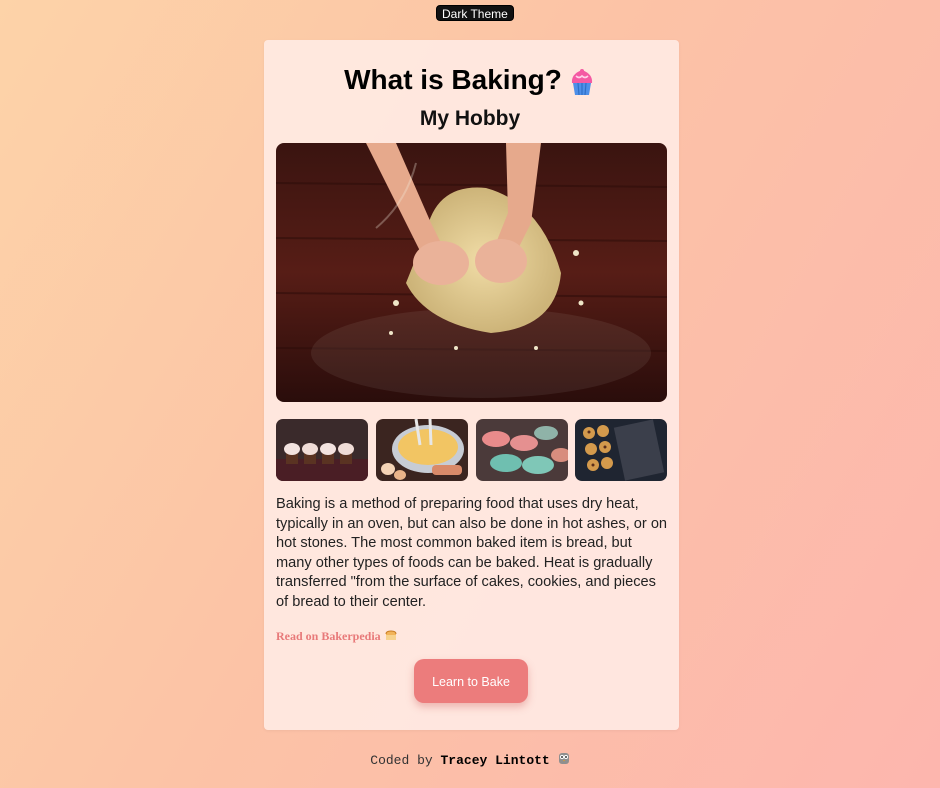  I want to click on footer-author: Tracey Lintott, so click(495, 760).